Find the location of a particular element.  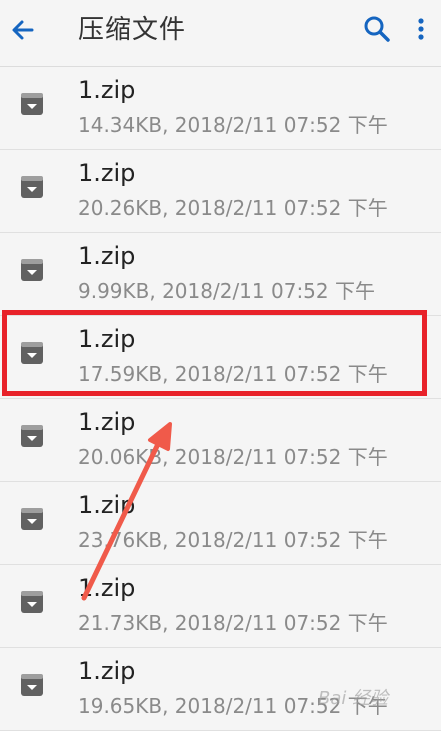

search-icon is located at coordinates (377, 29).